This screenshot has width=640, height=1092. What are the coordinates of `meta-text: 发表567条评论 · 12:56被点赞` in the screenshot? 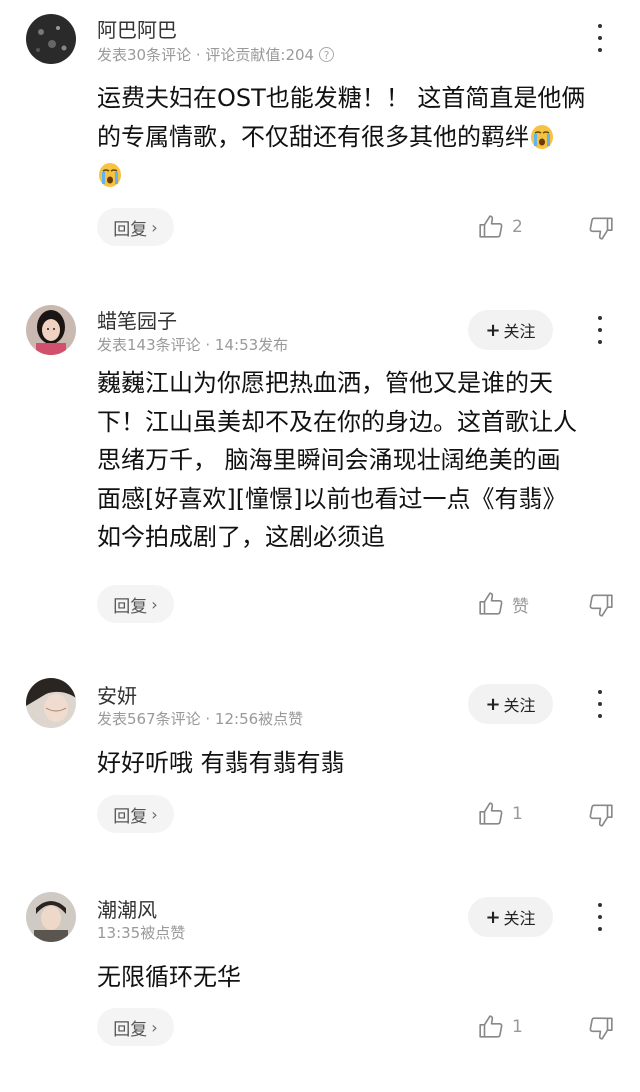 It's located at (200, 719).